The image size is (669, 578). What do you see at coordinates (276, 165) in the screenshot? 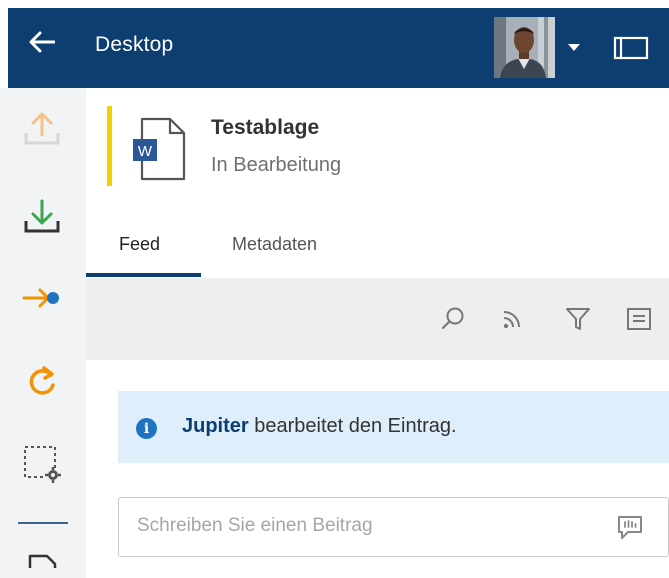
I see `document-status: In Bearbeitung` at bounding box center [276, 165].